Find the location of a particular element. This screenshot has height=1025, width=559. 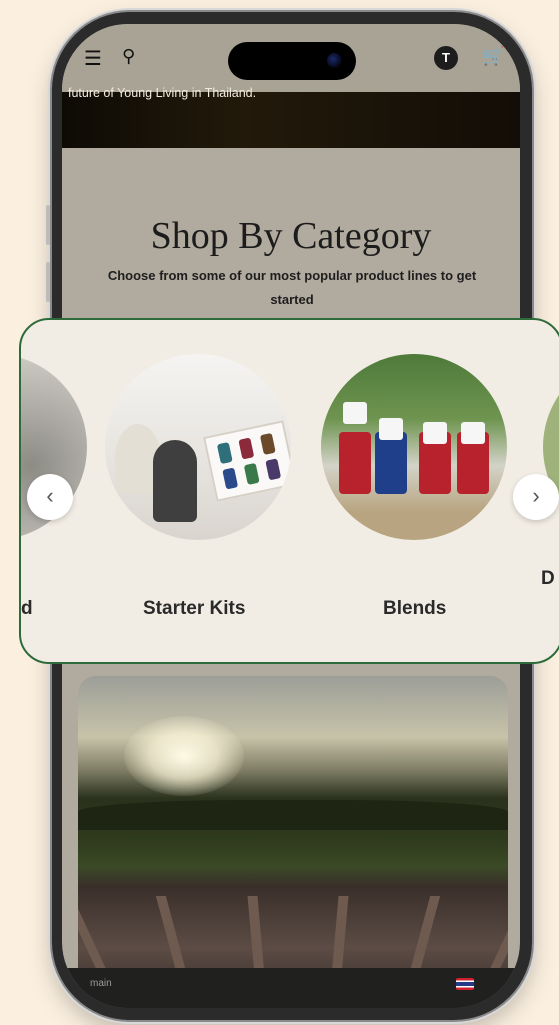

top-navigation-bar: ☰ ⚲ T 🛒 is located at coordinates (291, 58).